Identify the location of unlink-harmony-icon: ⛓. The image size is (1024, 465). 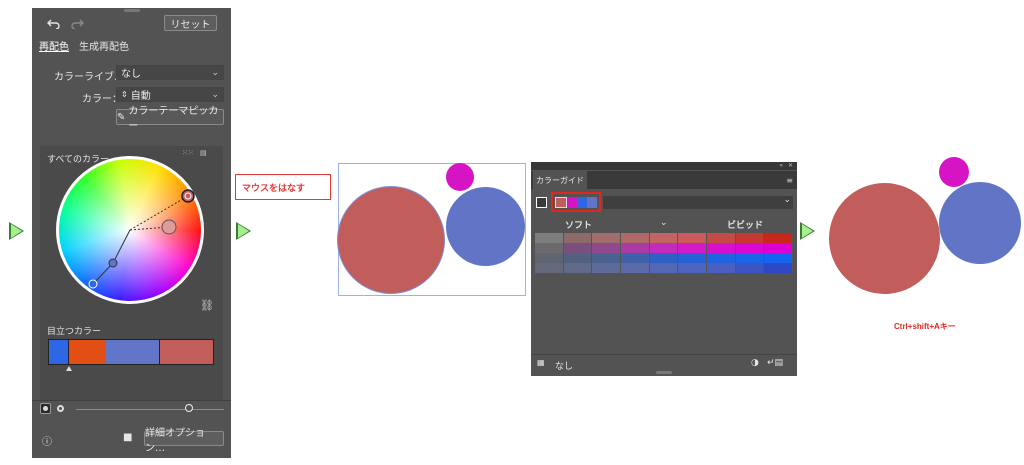
(207, 305).